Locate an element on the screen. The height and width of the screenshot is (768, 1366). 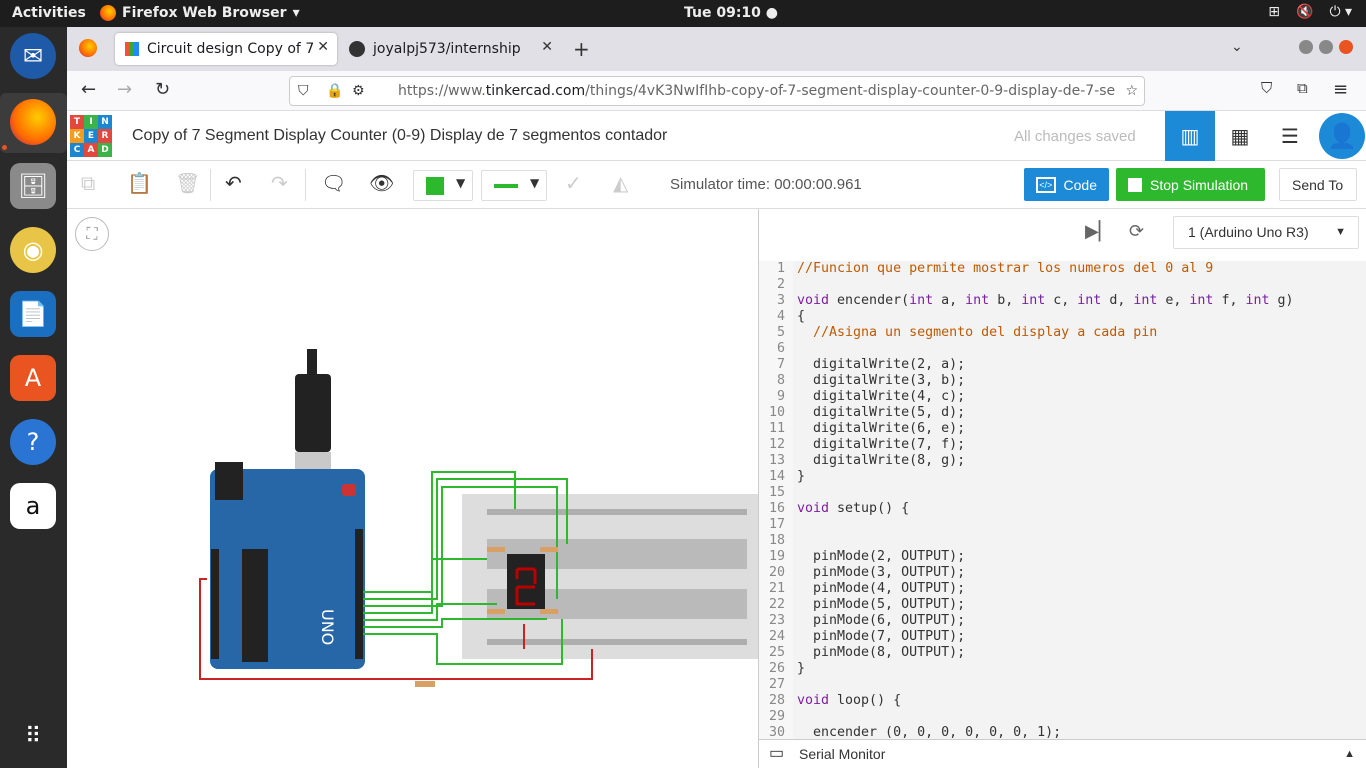
help-icon: ? is located at coordinates (33, 442).